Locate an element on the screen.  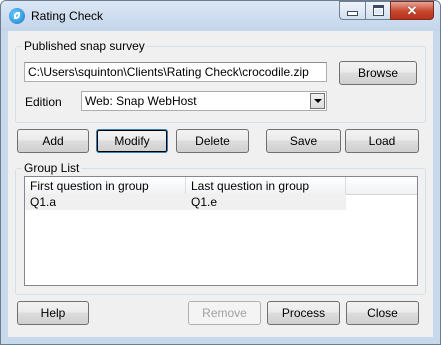
title-bar: Rating Check ✕ is located at coordinates (220, 16).